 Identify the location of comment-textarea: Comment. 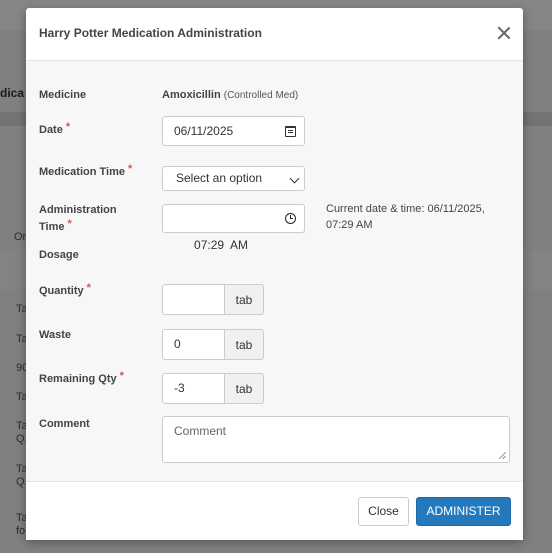
(336, 439).